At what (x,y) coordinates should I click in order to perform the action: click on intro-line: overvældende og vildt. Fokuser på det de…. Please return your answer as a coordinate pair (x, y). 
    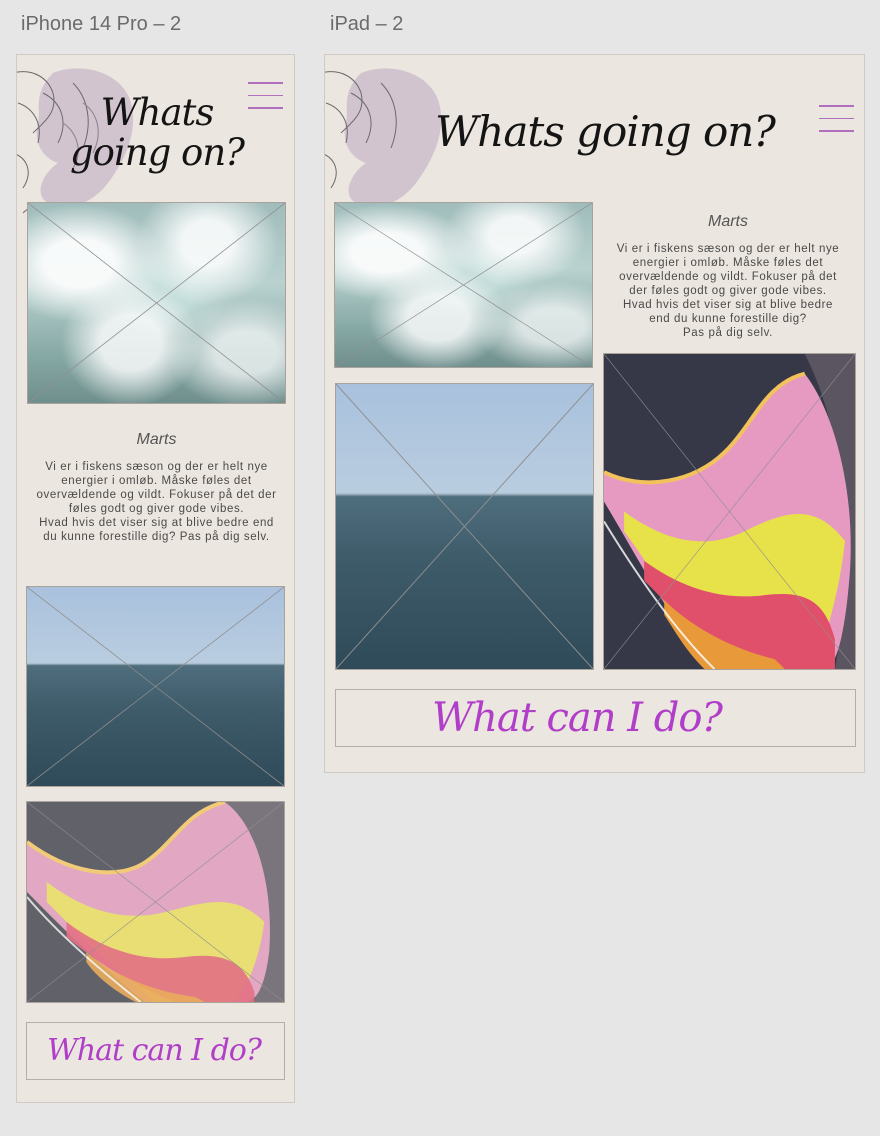
    Looking at the image, I should click on (156, 495).